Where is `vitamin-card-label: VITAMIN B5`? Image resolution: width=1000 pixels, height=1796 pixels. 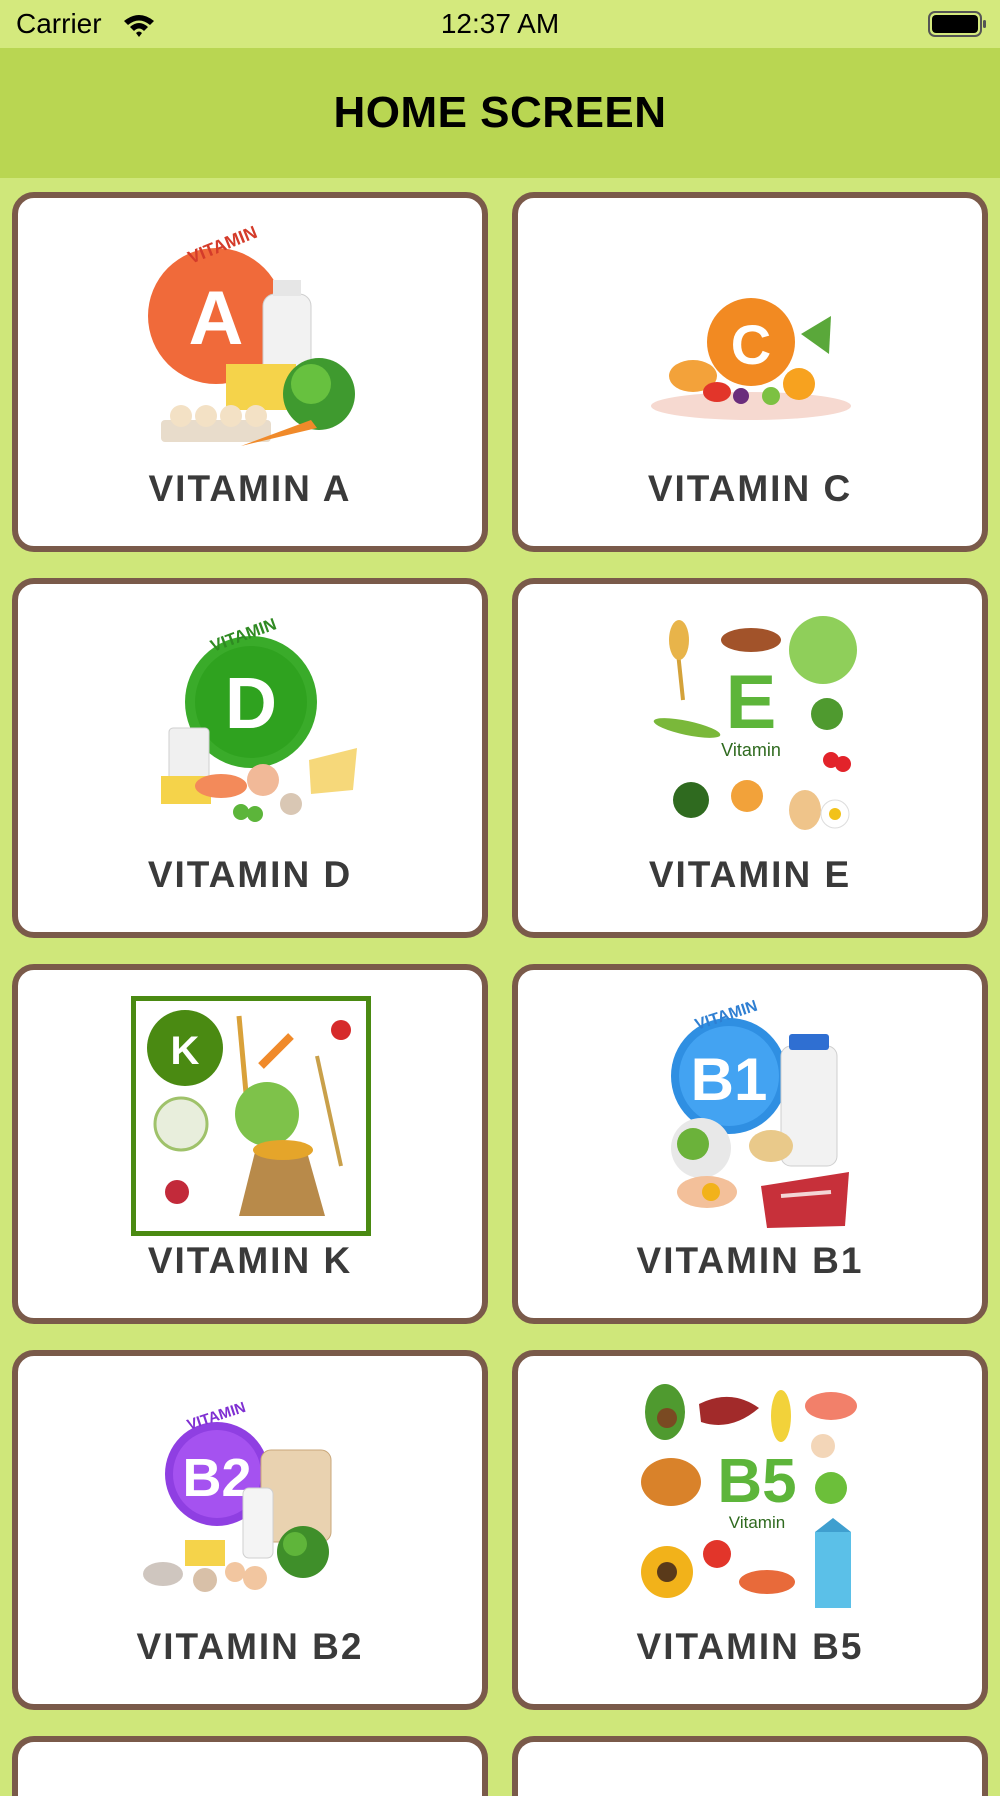
vitamin-card-label: VITAMIN B5 is located at coordinates (750, 1646).